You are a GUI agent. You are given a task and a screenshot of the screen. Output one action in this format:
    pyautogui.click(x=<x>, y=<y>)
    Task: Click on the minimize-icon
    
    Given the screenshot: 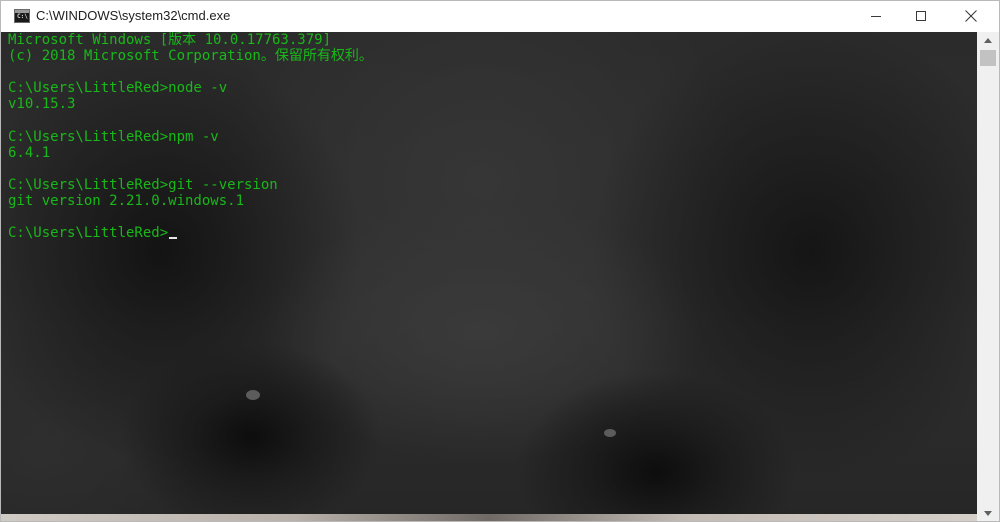 What is the action you would take?
    pyautogui.click(x=876, y=16)
    